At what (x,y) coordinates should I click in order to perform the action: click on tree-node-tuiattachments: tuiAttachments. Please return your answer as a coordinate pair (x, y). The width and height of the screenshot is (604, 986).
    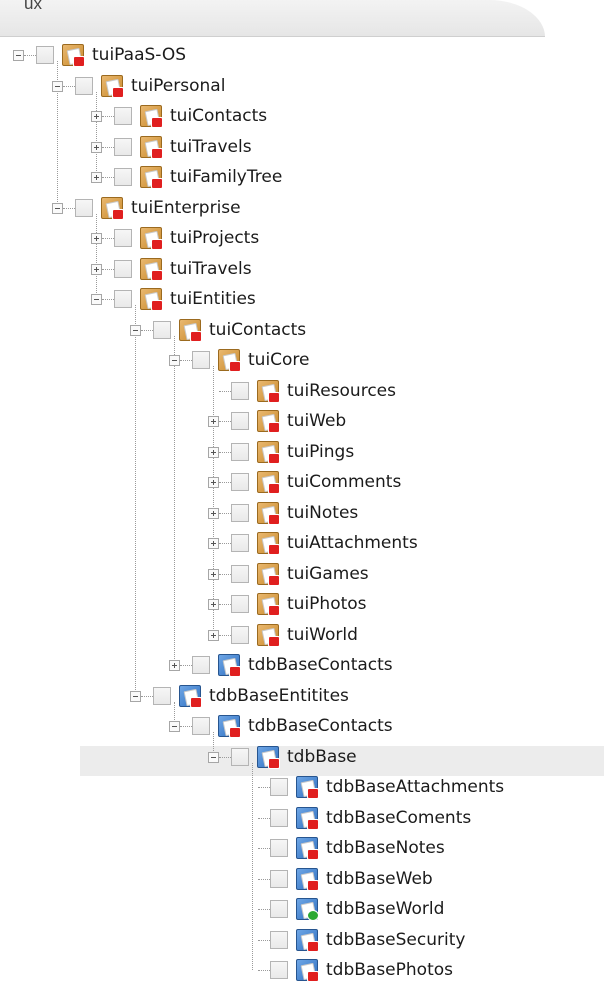
    Looking at the image, I should click on (302, 543).